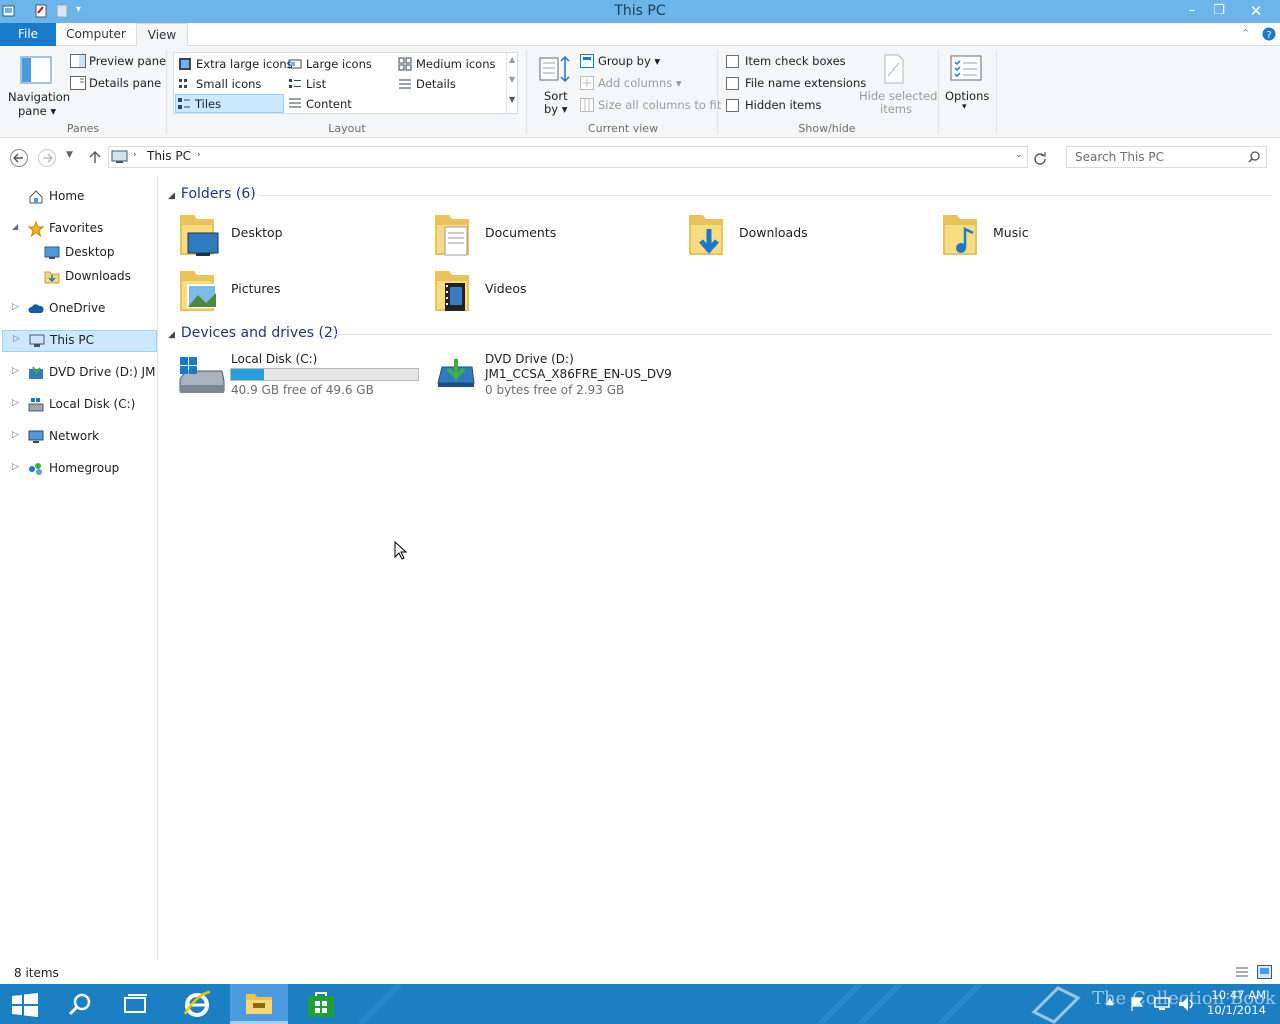 The image size is (1280, 1024). What do you see at coordinates (340, 64) in the screenshot?
I see `layout-large-icons: Large icons` at bounding box center [340, 64].